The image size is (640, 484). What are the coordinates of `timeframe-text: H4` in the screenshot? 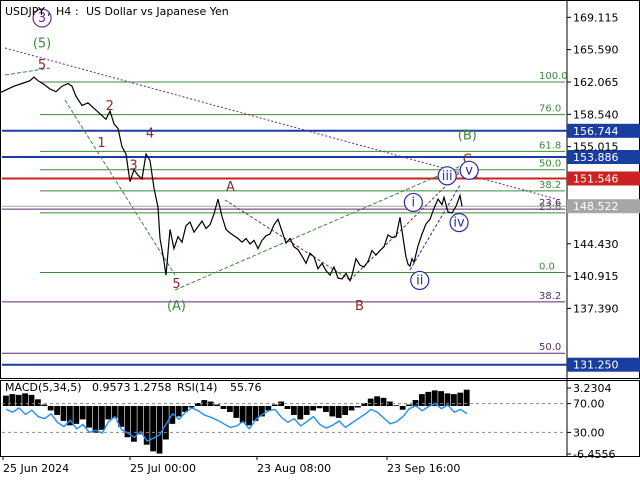 It's located at (63, 11).